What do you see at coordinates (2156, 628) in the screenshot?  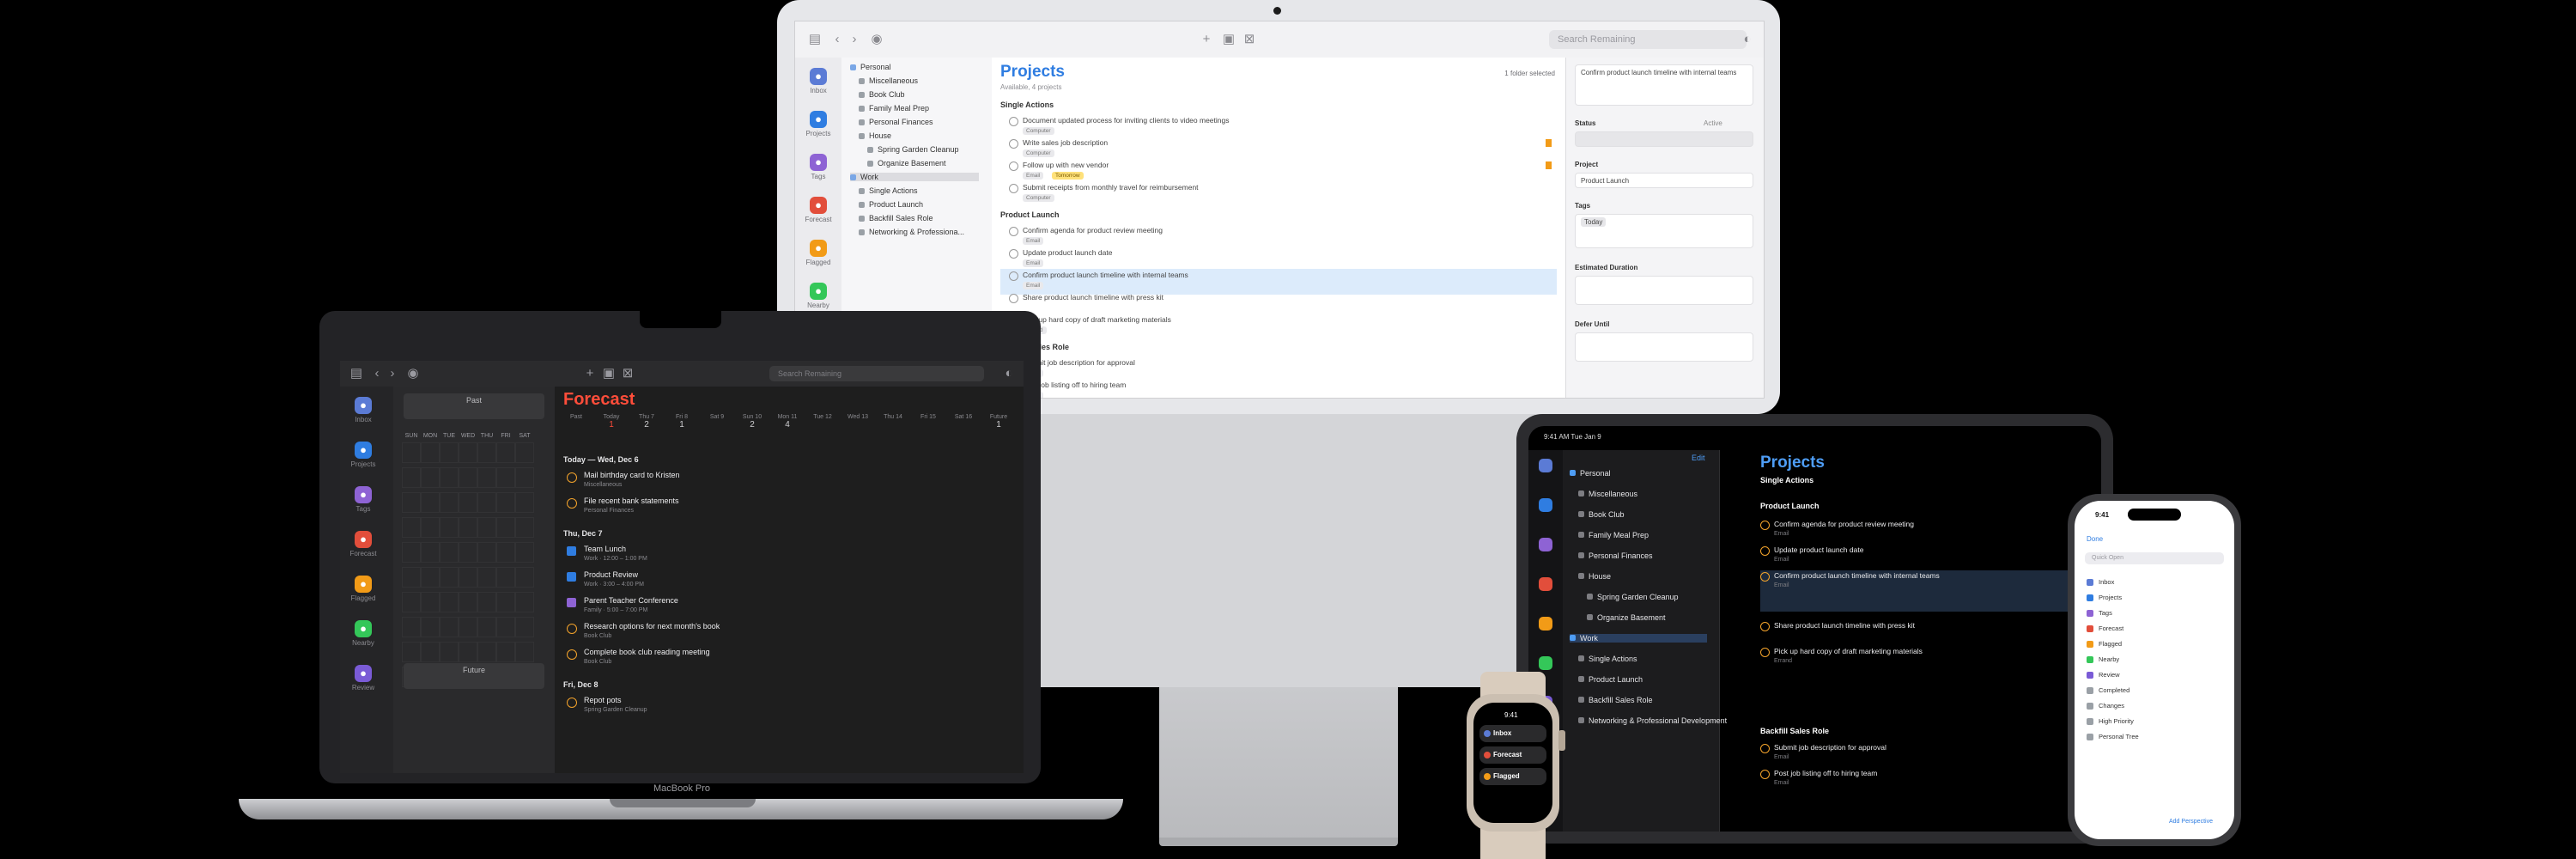 I see `perspective-row: Forecast` at bounding box center [2156, 628].